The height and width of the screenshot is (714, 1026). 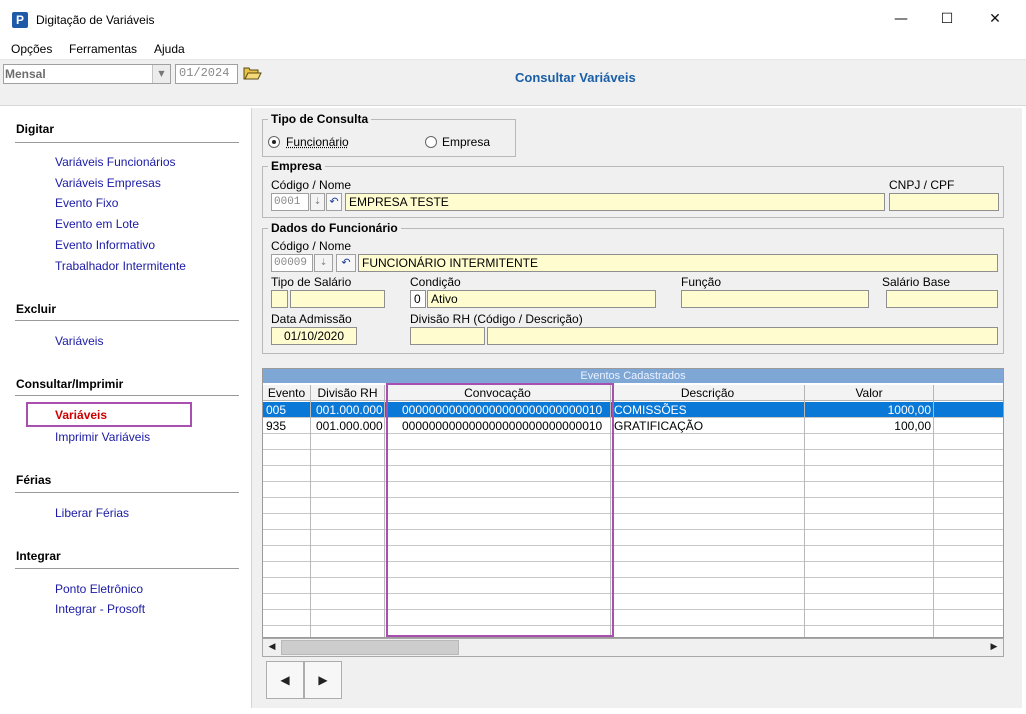 I want to click on sidebar-item-integrar-prosoft: Integrar - Prosoft, so click(x=100, y=609).